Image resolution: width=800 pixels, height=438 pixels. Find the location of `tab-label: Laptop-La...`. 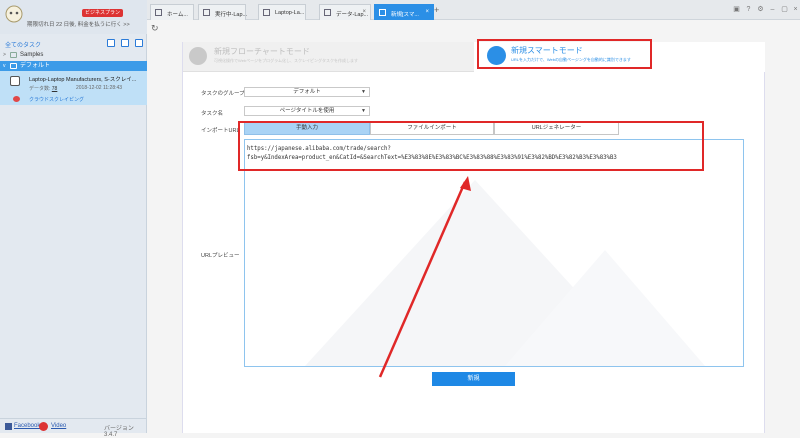

tab-label: Laptop-La... is located at coordinates (290, 13).